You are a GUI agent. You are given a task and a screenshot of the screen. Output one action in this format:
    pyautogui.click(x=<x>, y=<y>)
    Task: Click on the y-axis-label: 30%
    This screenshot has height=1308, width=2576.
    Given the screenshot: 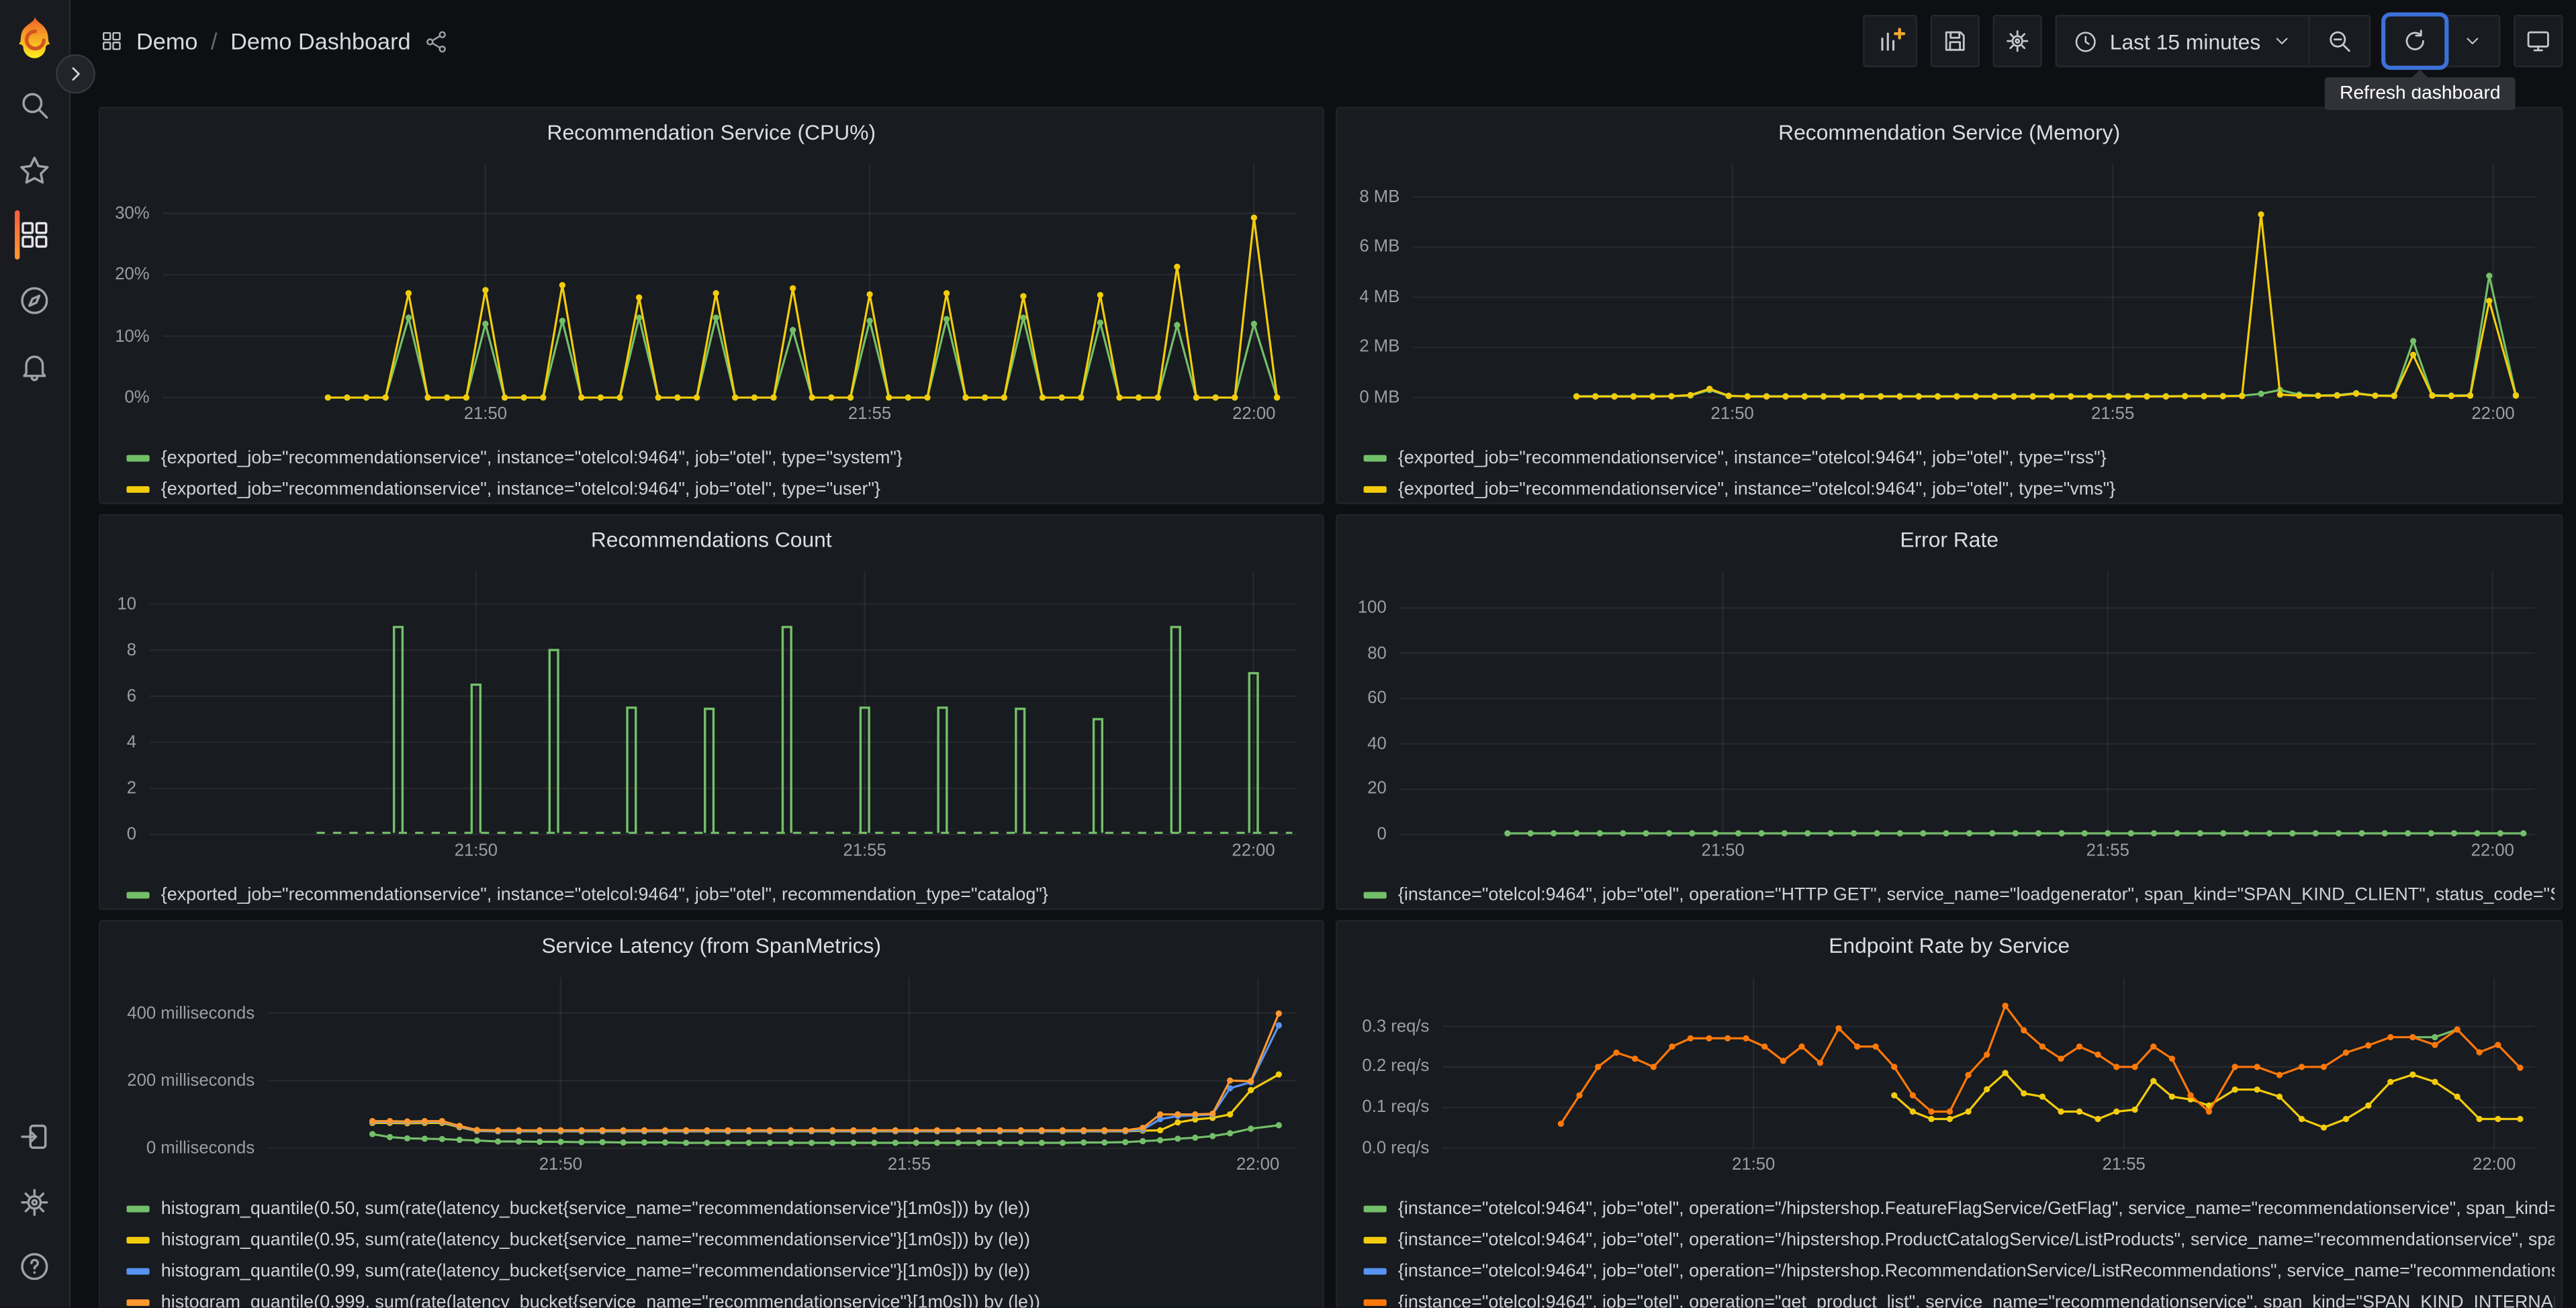 What is the action you would take?
    pyautogui.click(x=132, y=213)
    